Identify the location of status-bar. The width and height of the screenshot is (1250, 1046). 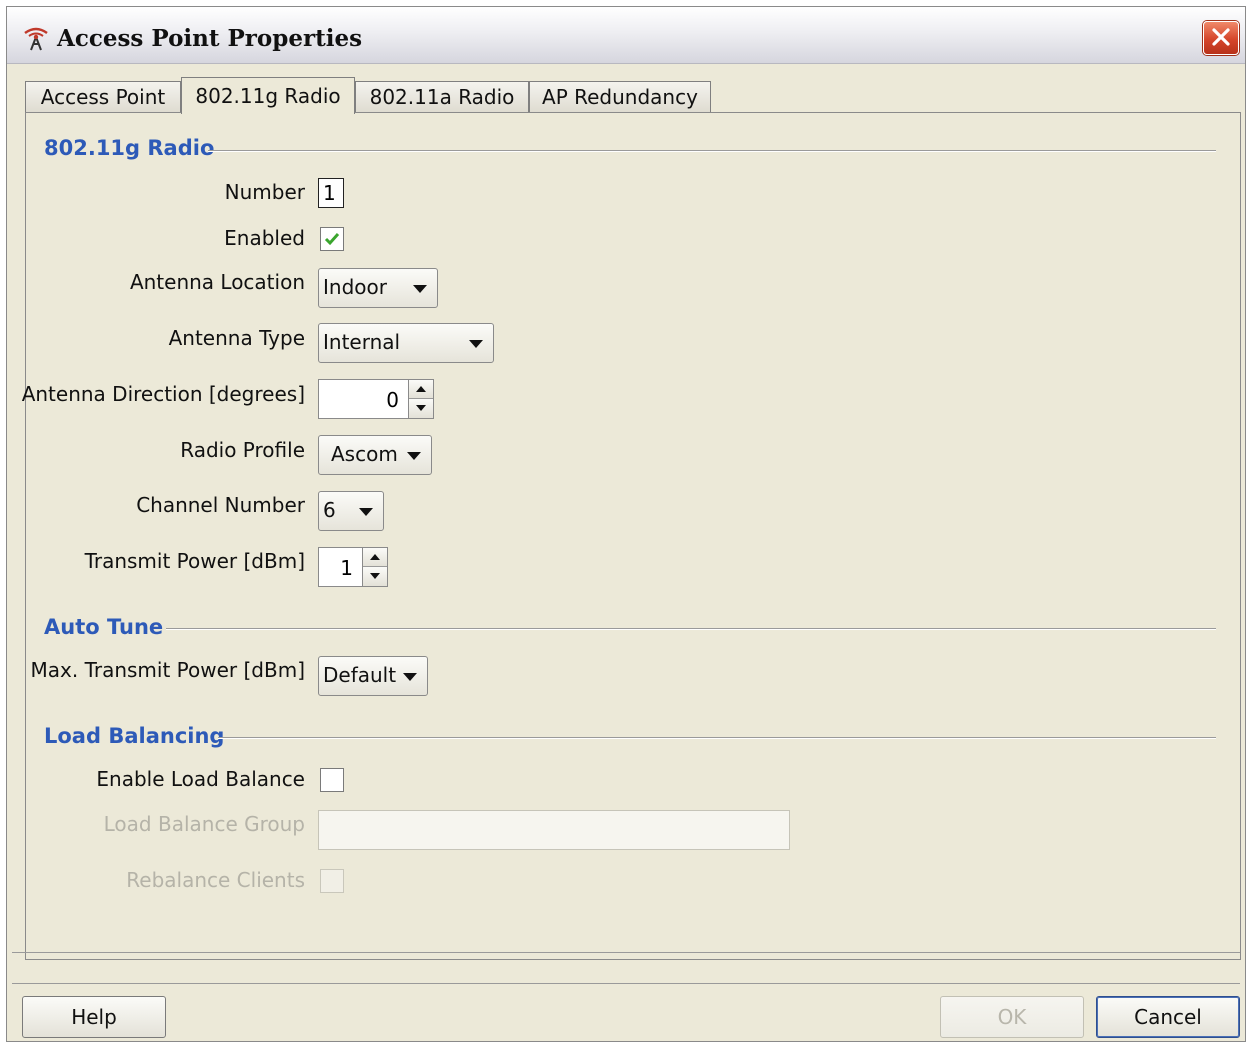
(626, 968).